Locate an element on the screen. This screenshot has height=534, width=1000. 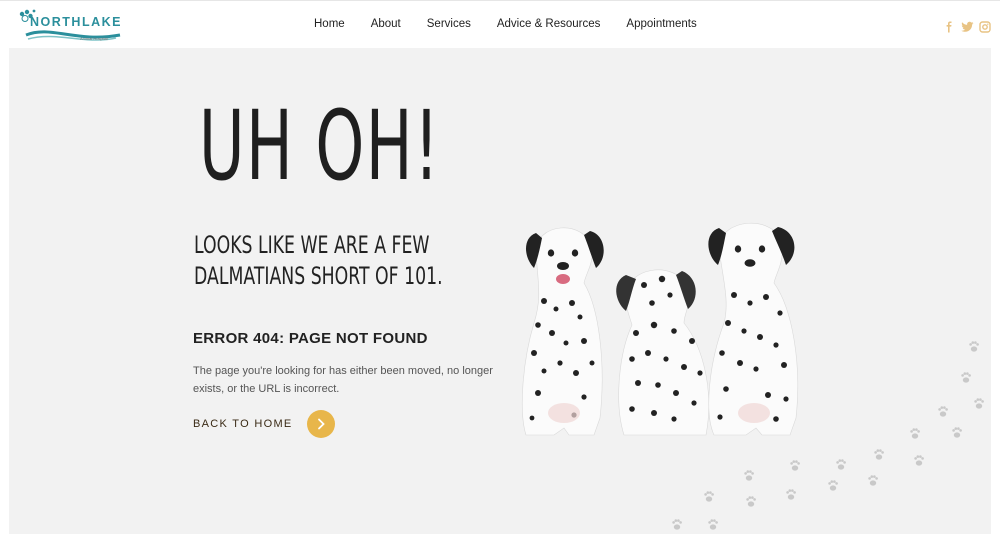
facebook-icon is located at coordinates (949, 25).